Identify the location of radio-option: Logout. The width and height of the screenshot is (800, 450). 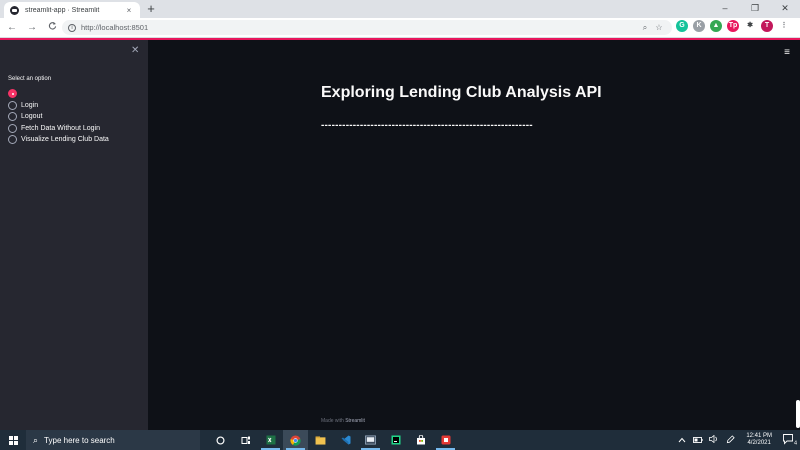
(58, 117).